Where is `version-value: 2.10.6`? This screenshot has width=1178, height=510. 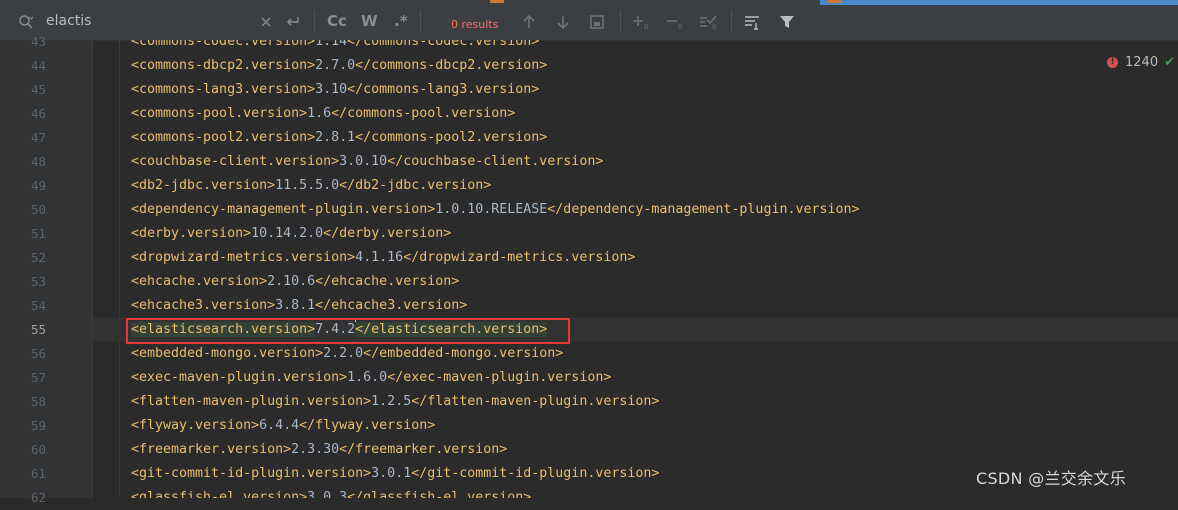
version-value: 2.10.6 is located at coordinates (291, 281).